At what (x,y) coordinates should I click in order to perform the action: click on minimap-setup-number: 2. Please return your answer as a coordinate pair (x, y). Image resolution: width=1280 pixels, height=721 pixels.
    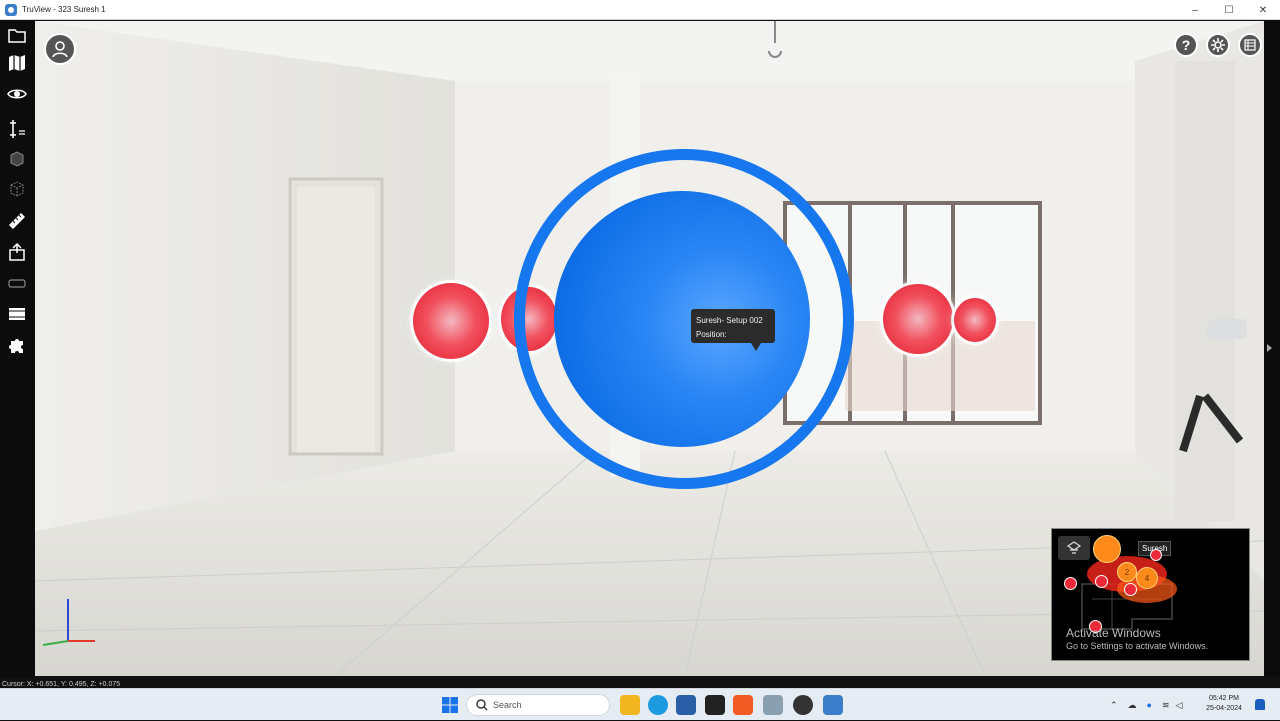
    Looking at the image, I should click on (1127, 572).